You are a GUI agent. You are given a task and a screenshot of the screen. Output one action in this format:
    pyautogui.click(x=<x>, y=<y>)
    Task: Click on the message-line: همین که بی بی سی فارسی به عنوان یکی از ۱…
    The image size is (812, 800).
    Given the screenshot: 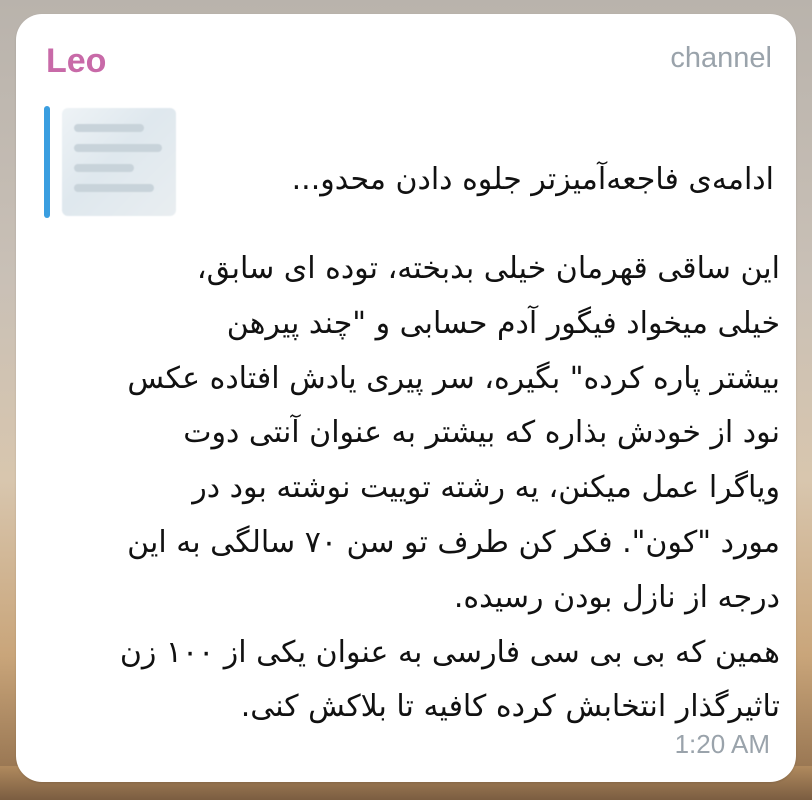 What is the action you would take?
    pyautogui.click(x=449, y=652)
    